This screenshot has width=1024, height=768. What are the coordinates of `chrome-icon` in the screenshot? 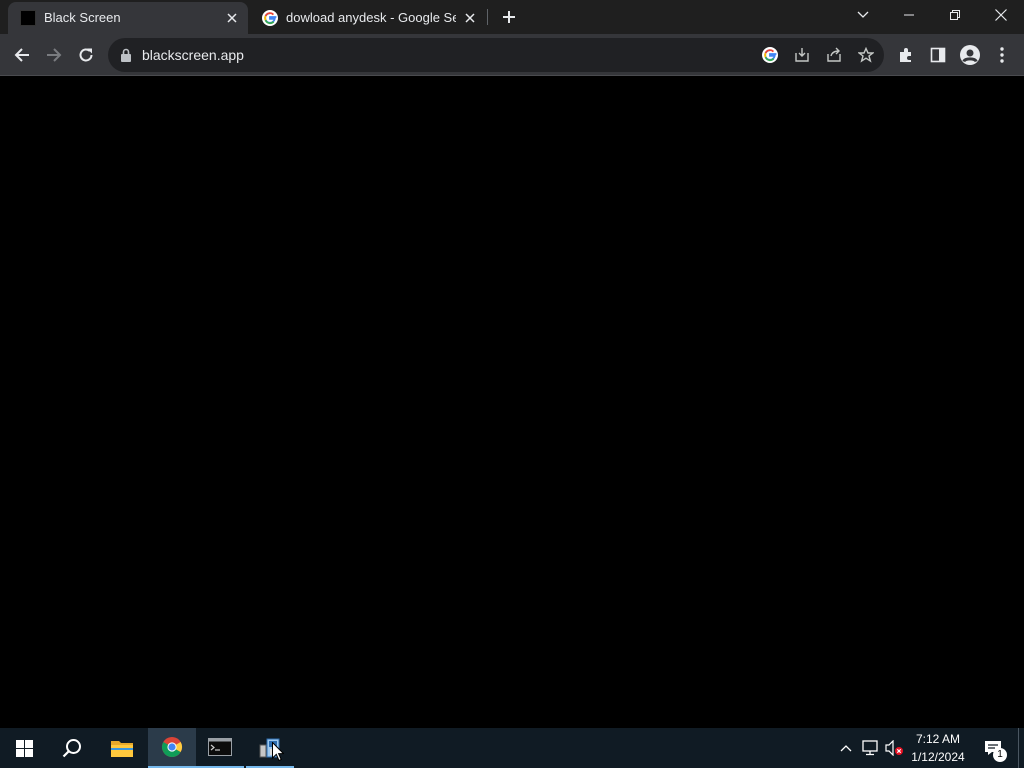 It's located at (172, 747).